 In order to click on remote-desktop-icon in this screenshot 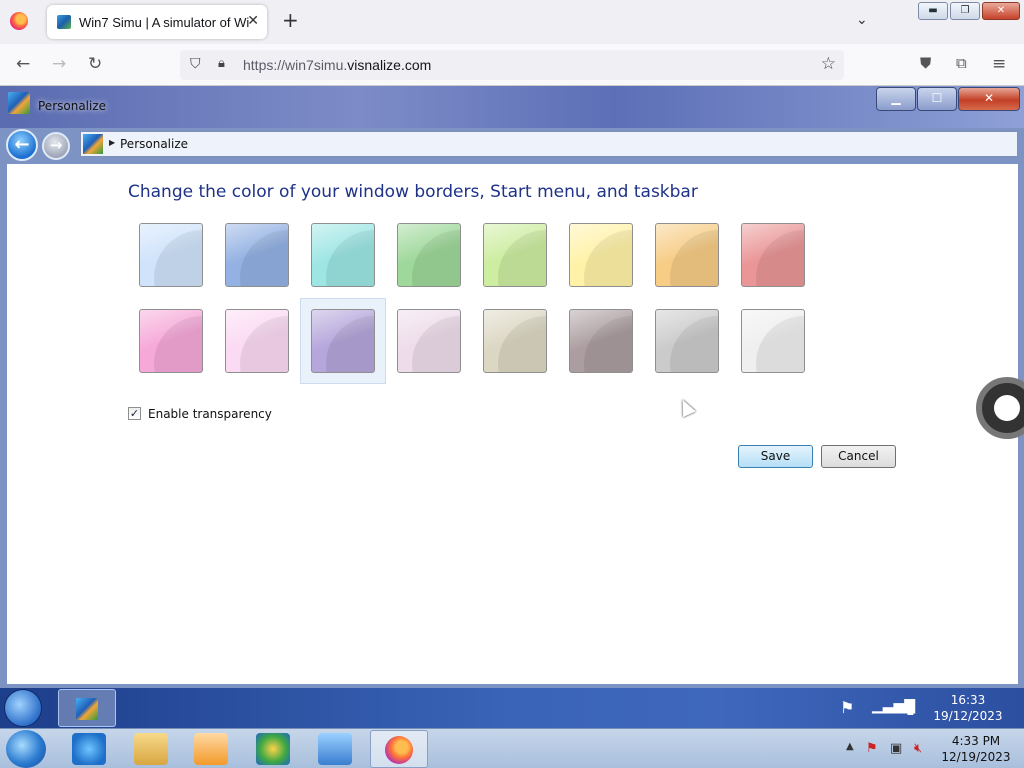, I will do `click(335, 749)`.